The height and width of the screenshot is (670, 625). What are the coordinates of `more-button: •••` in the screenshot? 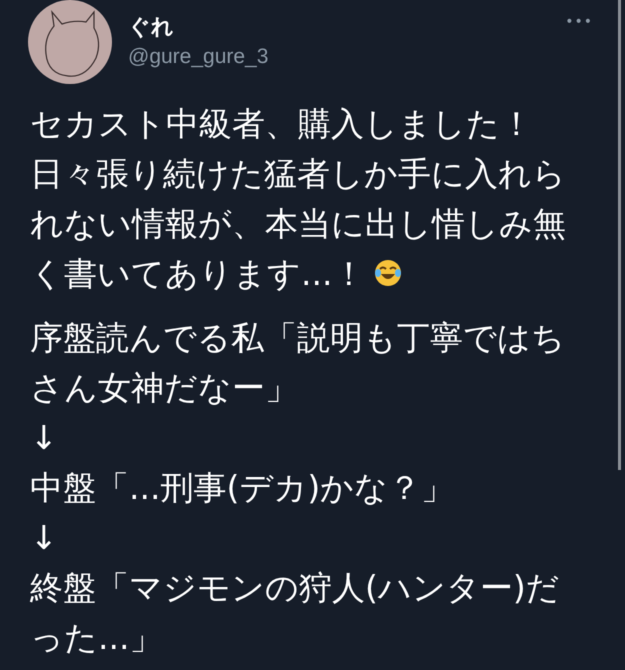 It's located at (579, 22).